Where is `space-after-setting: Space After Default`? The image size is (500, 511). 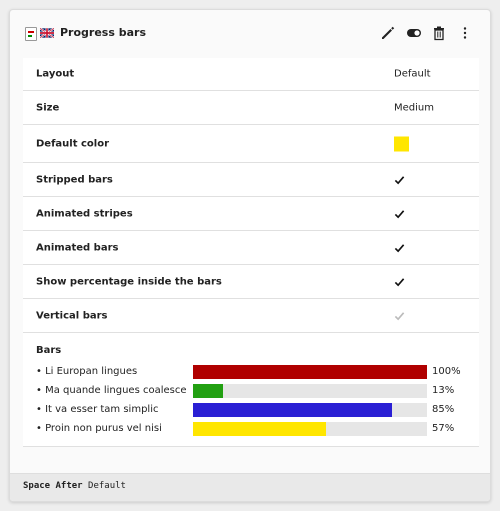 space-after-setting: Space After Default is located at coordinates (74, 486).